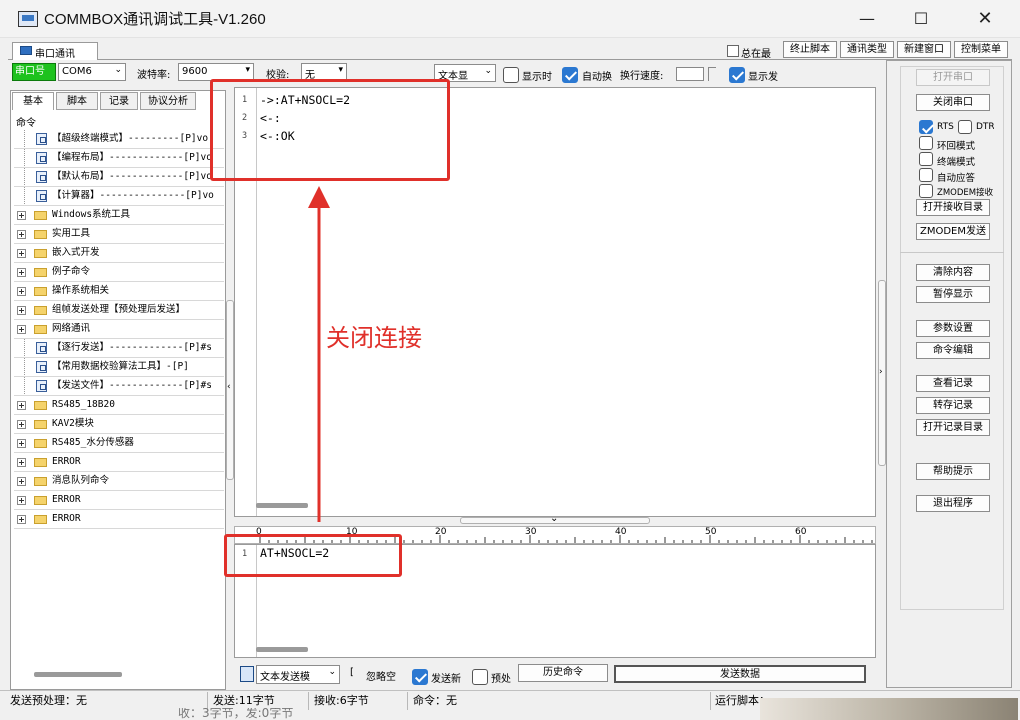 The width and height of the screenshot is (1020, 720). Describe the element at coordinates (733, 51) in the screenshot. I see `always-on-top-checkbox` at that location.